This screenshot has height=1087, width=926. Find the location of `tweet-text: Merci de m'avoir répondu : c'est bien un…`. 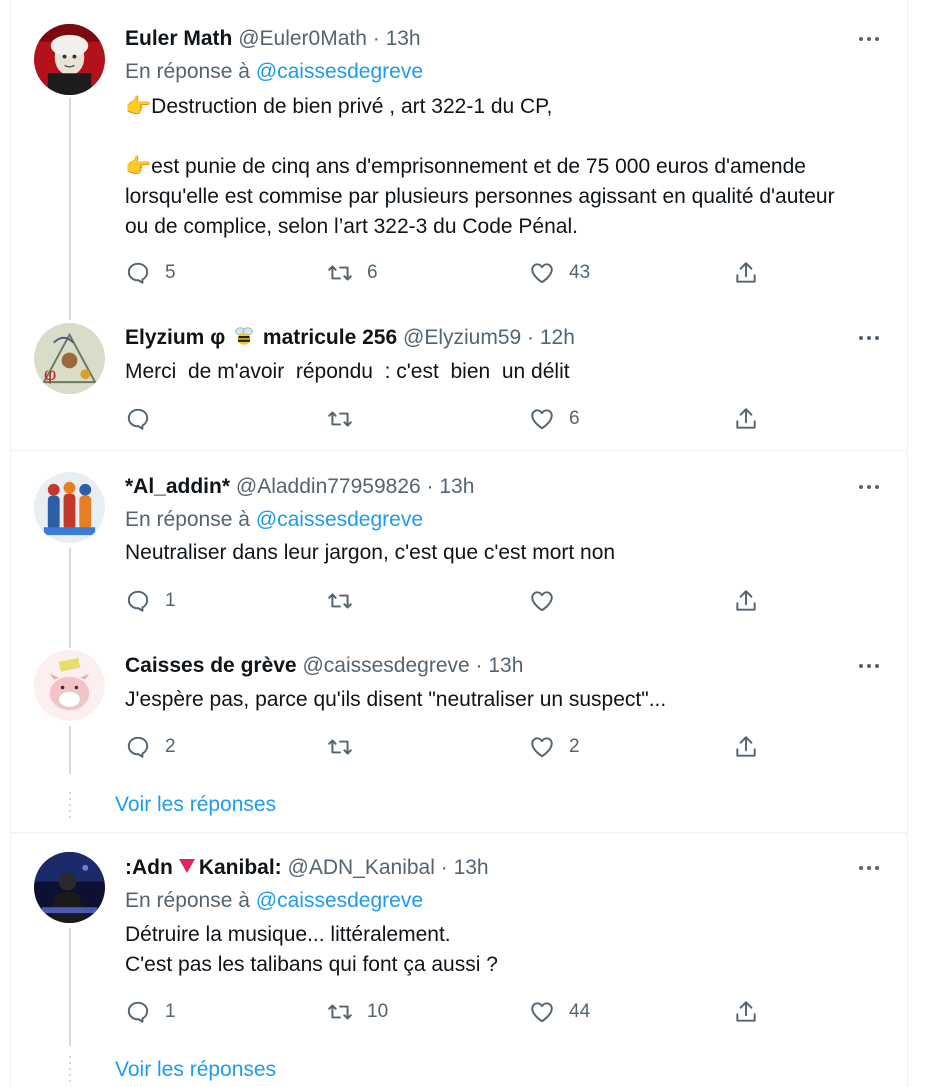

tweet-text: Merci de m'avoir répondu : c'est bien un… is located at coordinates (347, 371).